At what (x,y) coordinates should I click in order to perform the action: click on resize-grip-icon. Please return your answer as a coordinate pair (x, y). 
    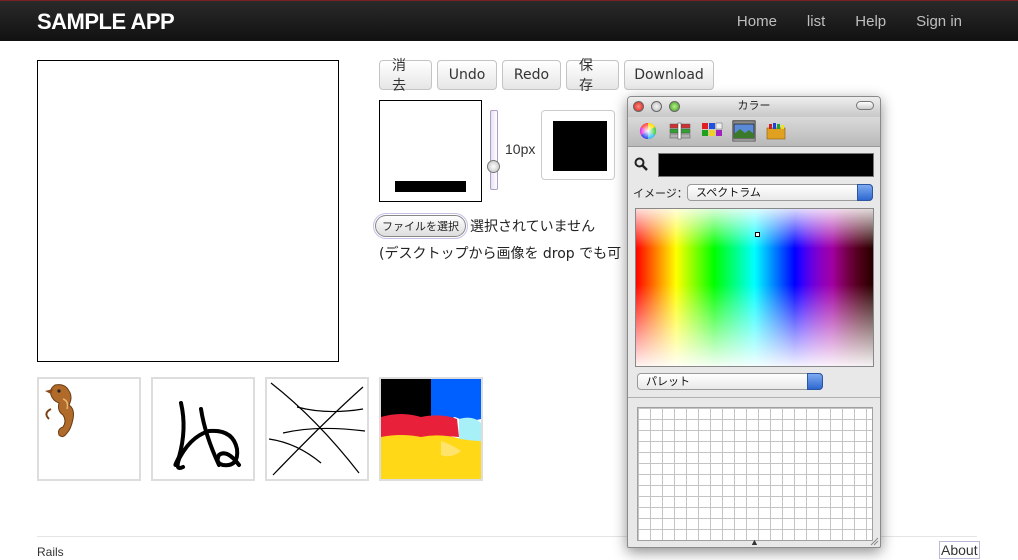
    Looking at the image, I should click on (874, 541).